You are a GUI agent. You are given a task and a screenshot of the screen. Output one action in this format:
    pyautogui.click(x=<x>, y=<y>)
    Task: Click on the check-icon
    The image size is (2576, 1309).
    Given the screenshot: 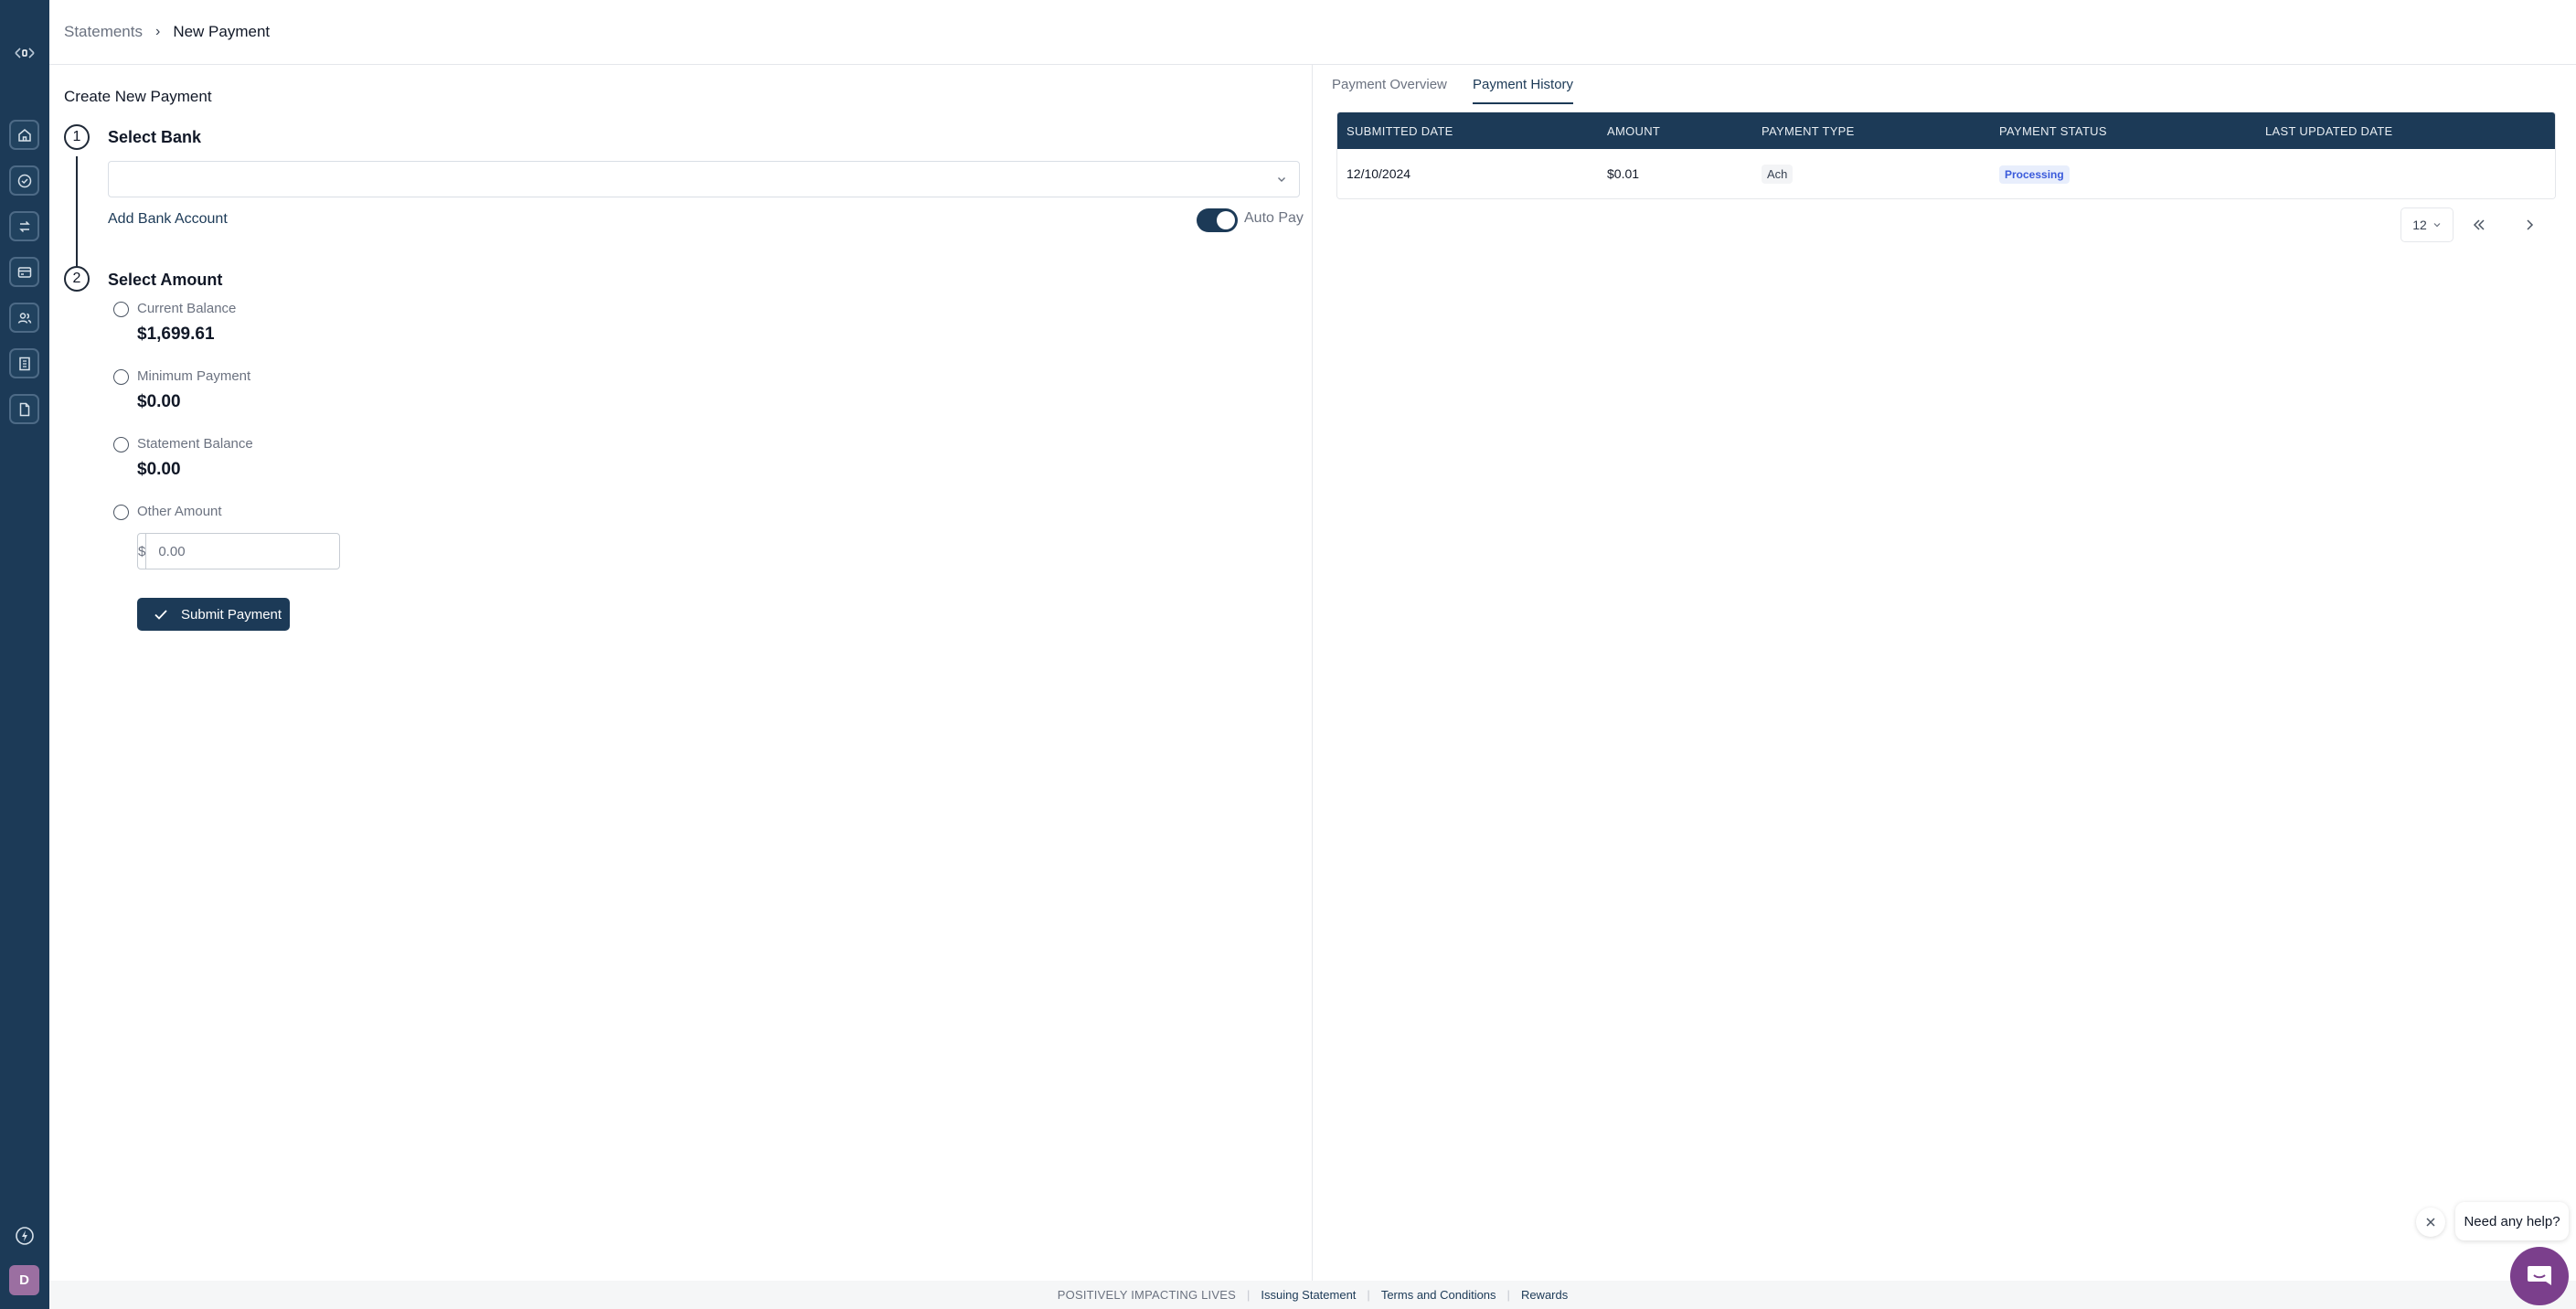 What is the action you would take?
    pyautogui.click(x=160, y=615)
    